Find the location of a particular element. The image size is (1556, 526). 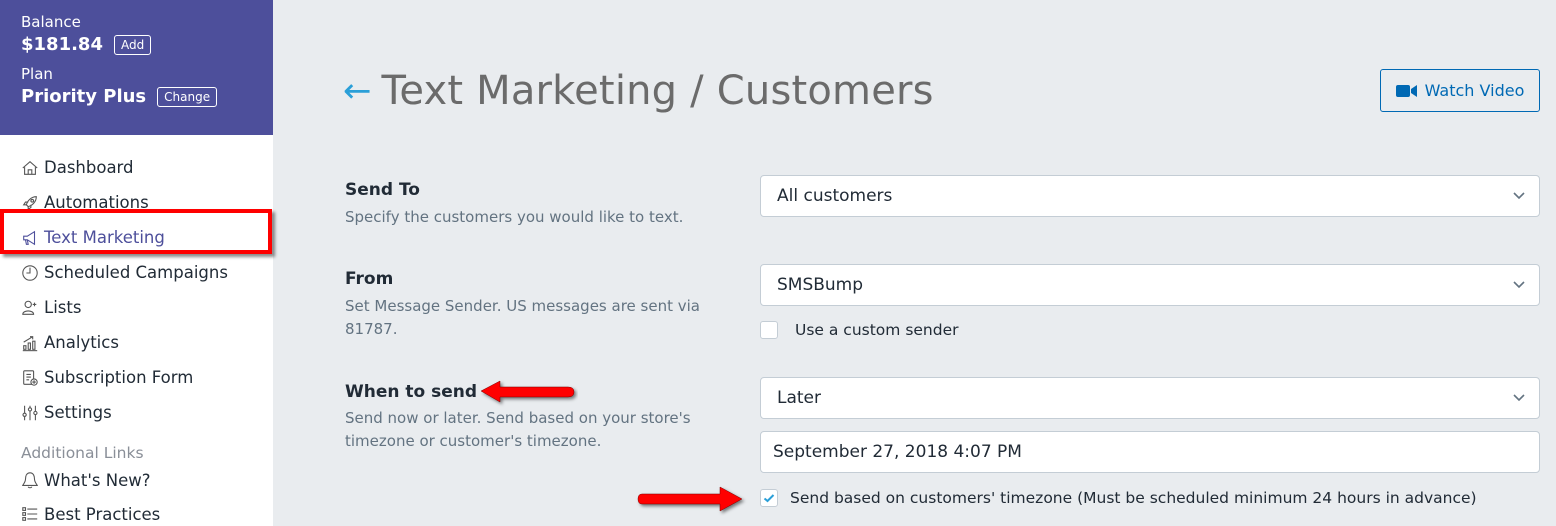

sidebar-item-label: Text Marketing is located at coordinates (104, 237).